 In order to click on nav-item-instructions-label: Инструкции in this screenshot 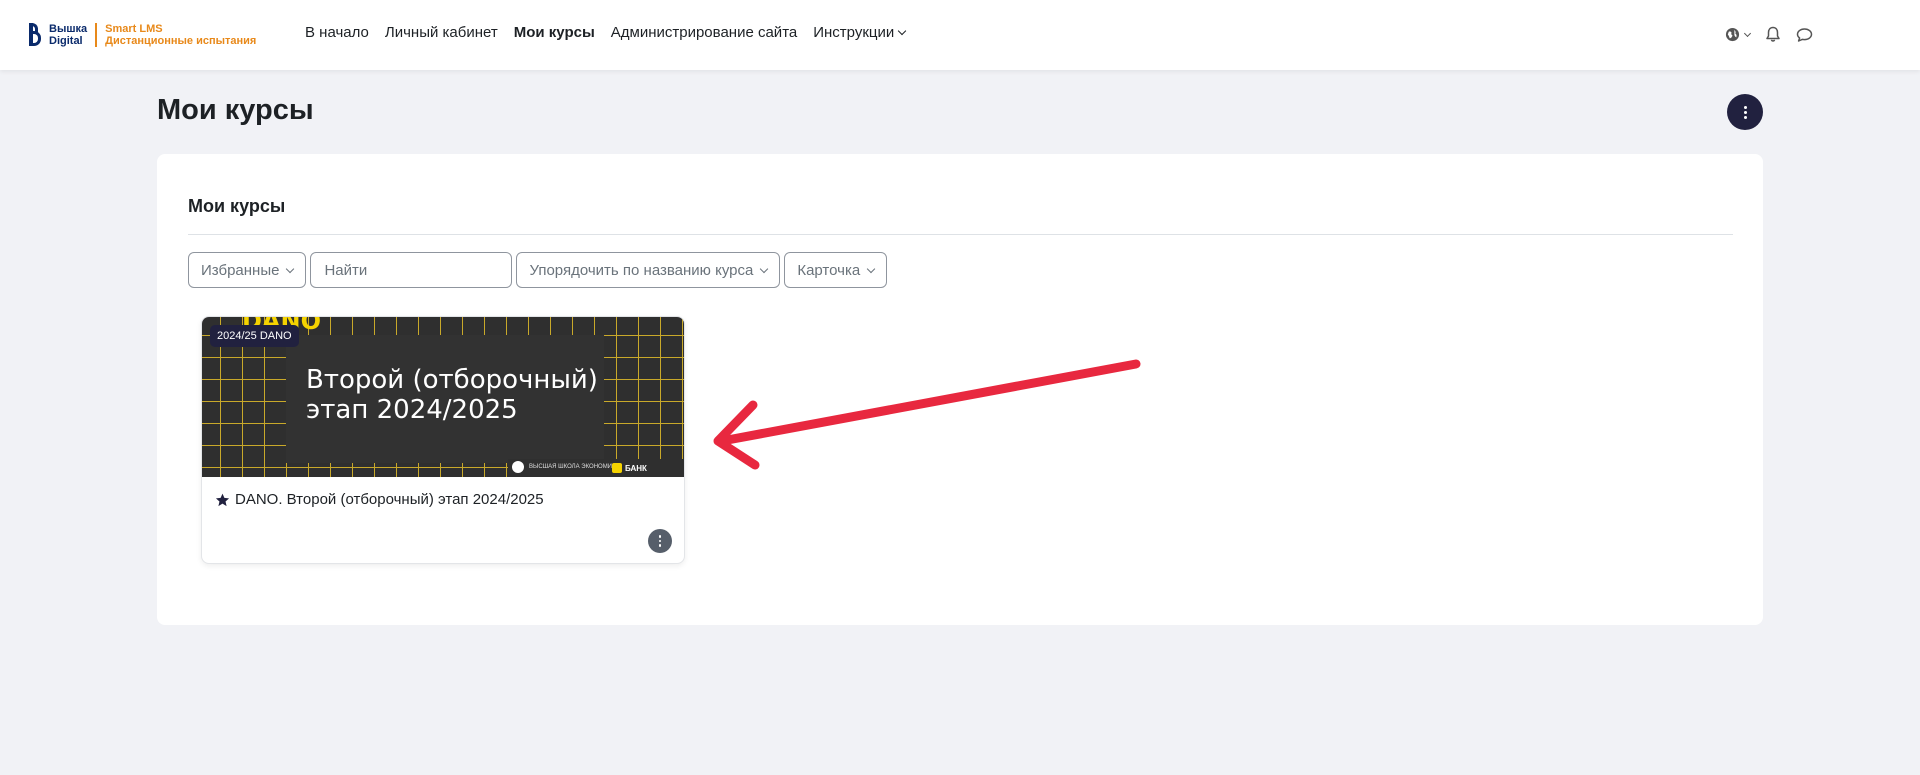, I will do `click(854, 32)`.